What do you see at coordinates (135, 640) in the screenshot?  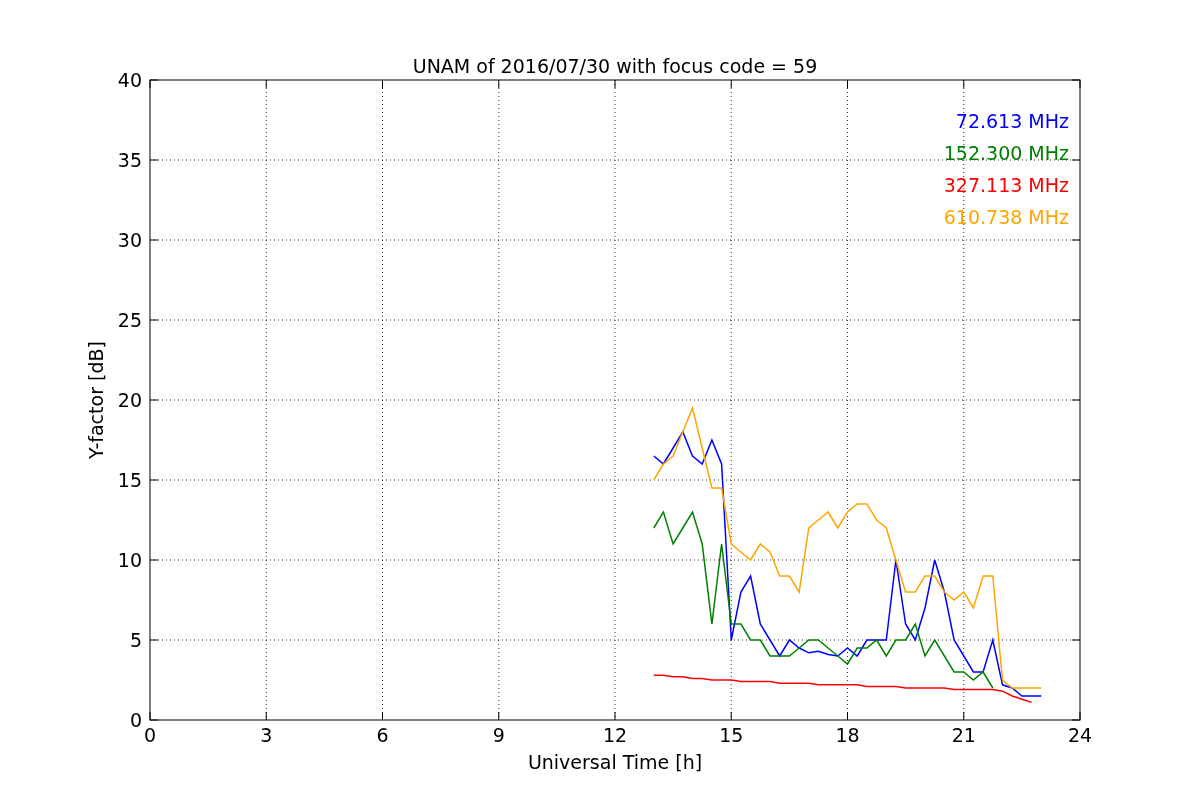 I see `y-tick-label: 5` at bounding box center [135, 640].